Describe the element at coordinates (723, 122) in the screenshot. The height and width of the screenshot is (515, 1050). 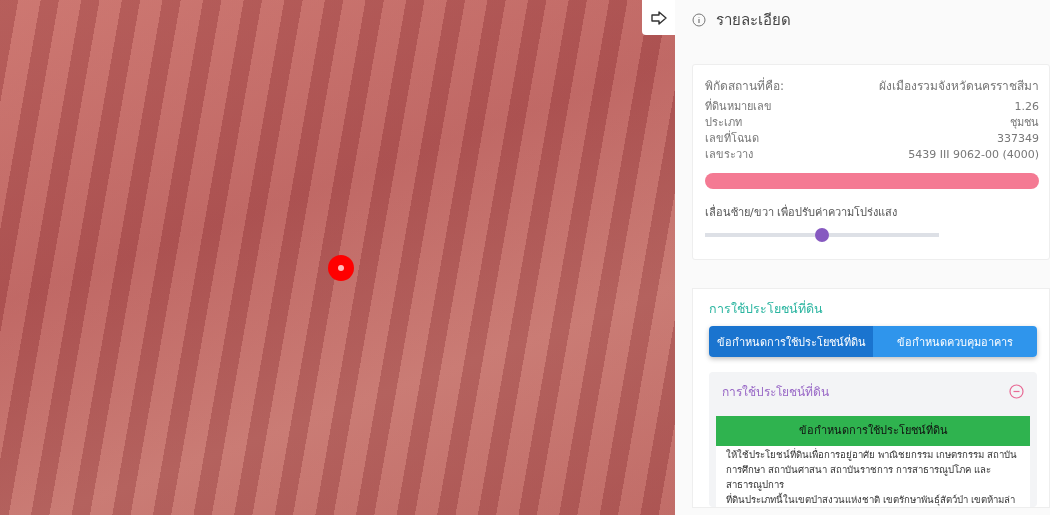
I see `field-label: ประเภท` at that location.